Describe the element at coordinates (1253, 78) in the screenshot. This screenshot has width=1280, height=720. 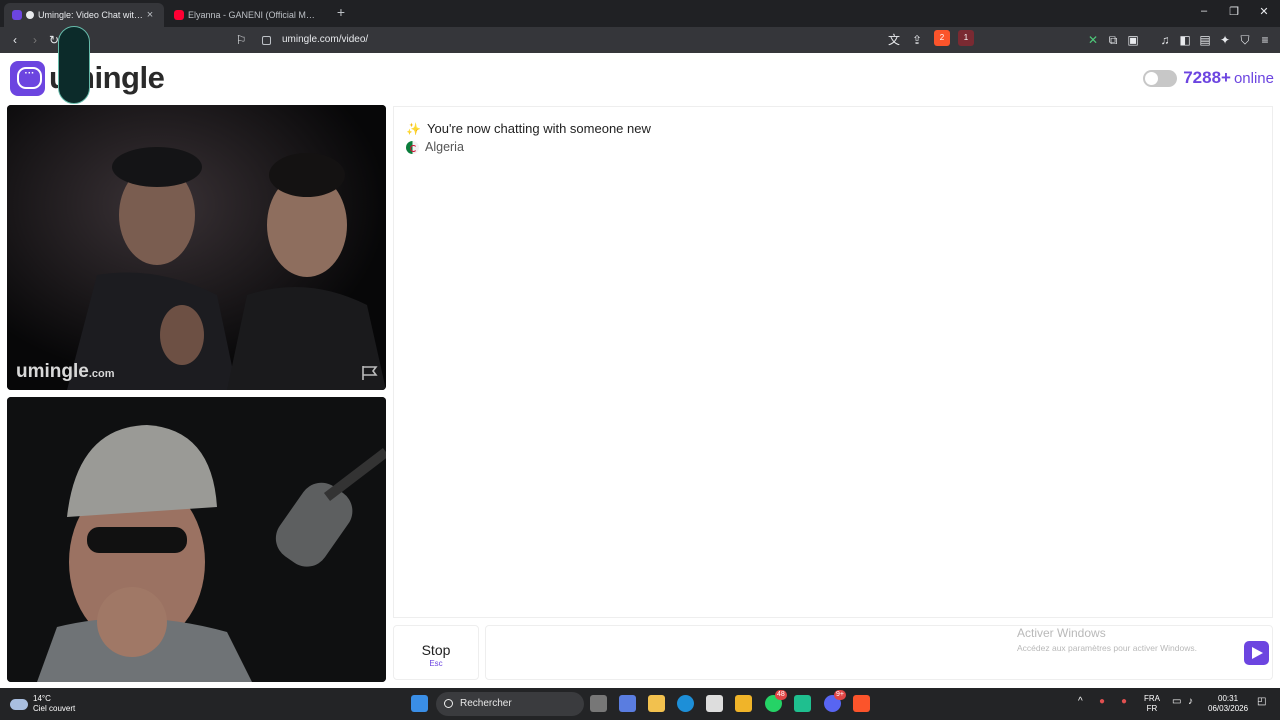
I see `online-label: online` at that location.